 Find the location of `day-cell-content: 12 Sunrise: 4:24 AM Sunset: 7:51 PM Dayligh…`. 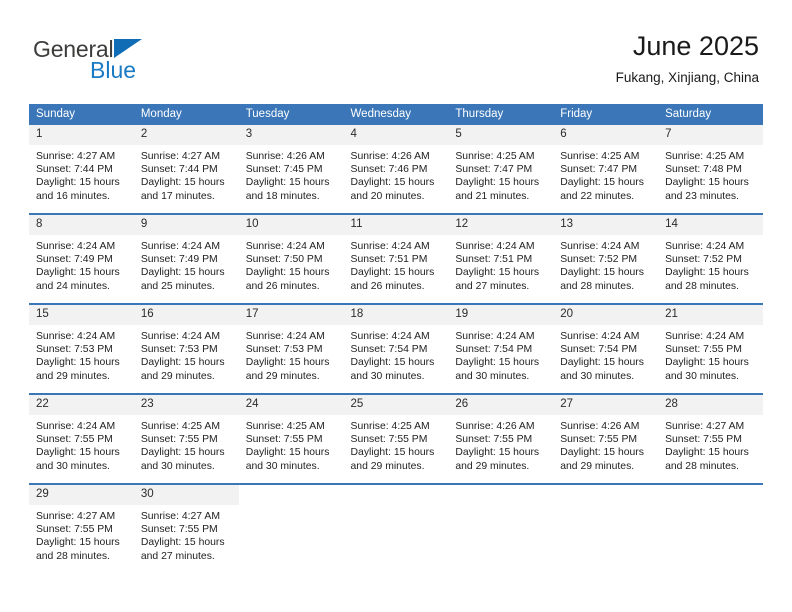

day-cell-content: 12 Sunrise: 4:24 AM Sunset: 7:51 PM Dayligh… is located at coordinates (501, 259).